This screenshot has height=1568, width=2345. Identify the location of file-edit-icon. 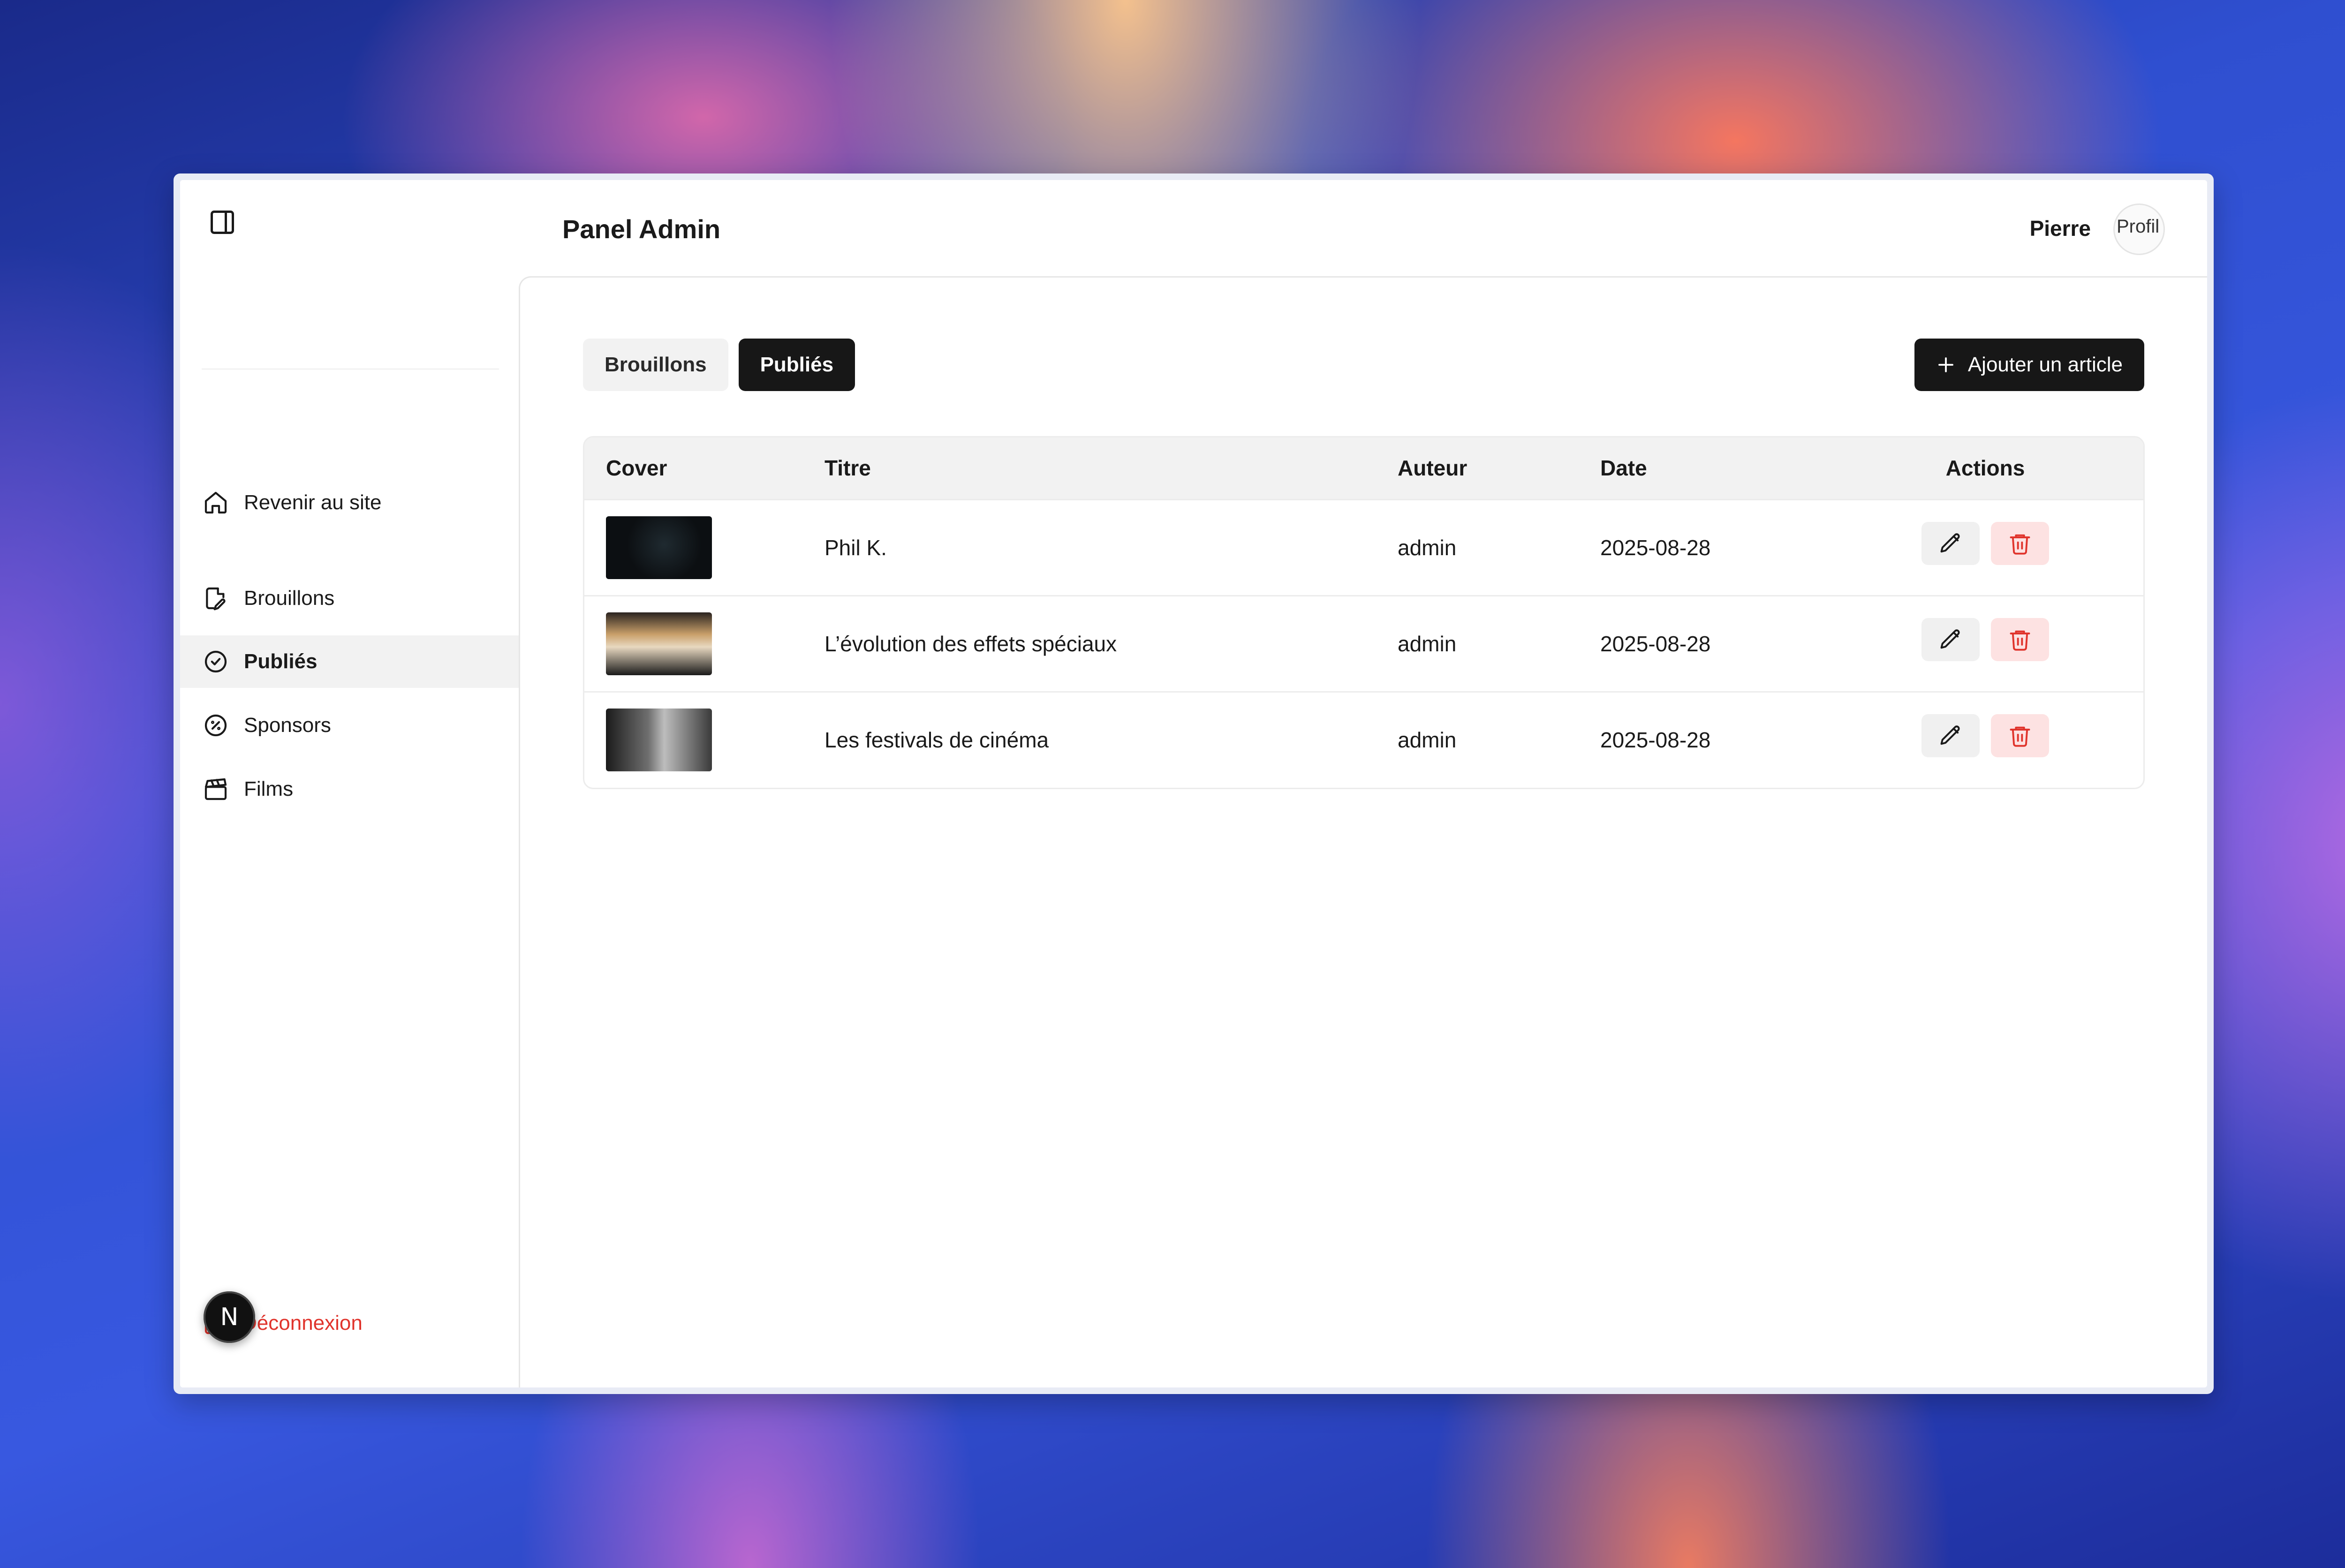
(216, 598).